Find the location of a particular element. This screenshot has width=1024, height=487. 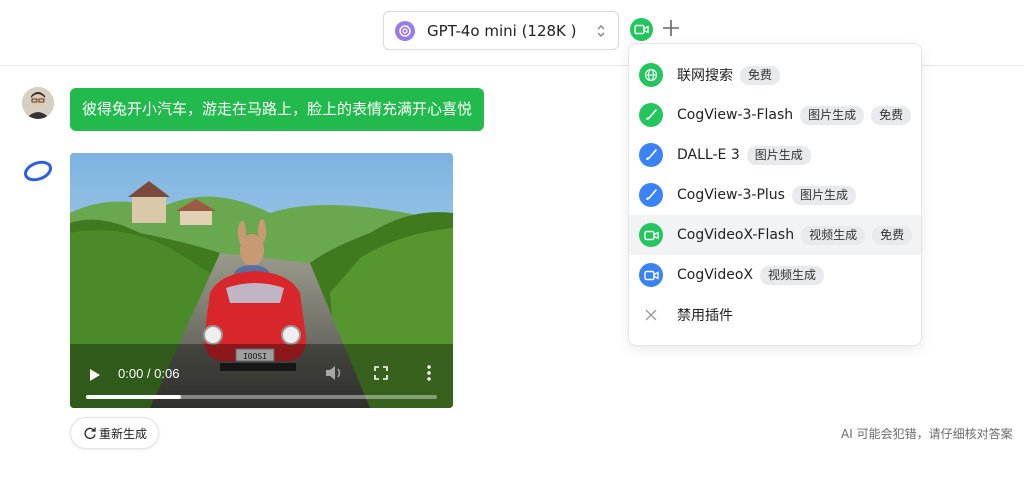

plus-icon is located at coordinates (671, 28).